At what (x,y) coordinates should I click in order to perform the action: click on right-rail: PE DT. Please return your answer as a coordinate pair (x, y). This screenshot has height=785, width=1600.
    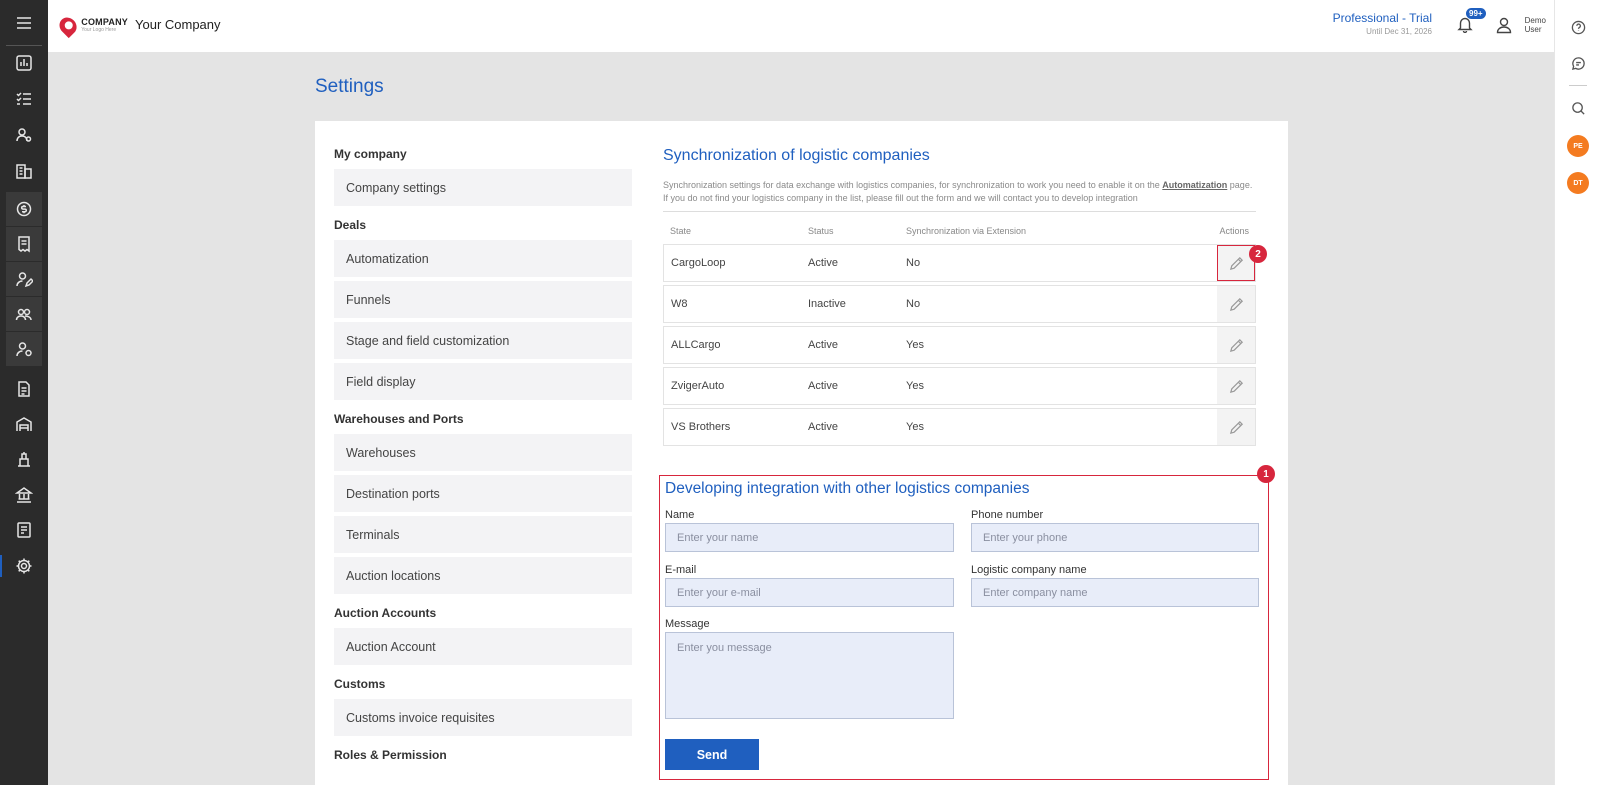
    Looking at the image, I should click on (1577, 392).